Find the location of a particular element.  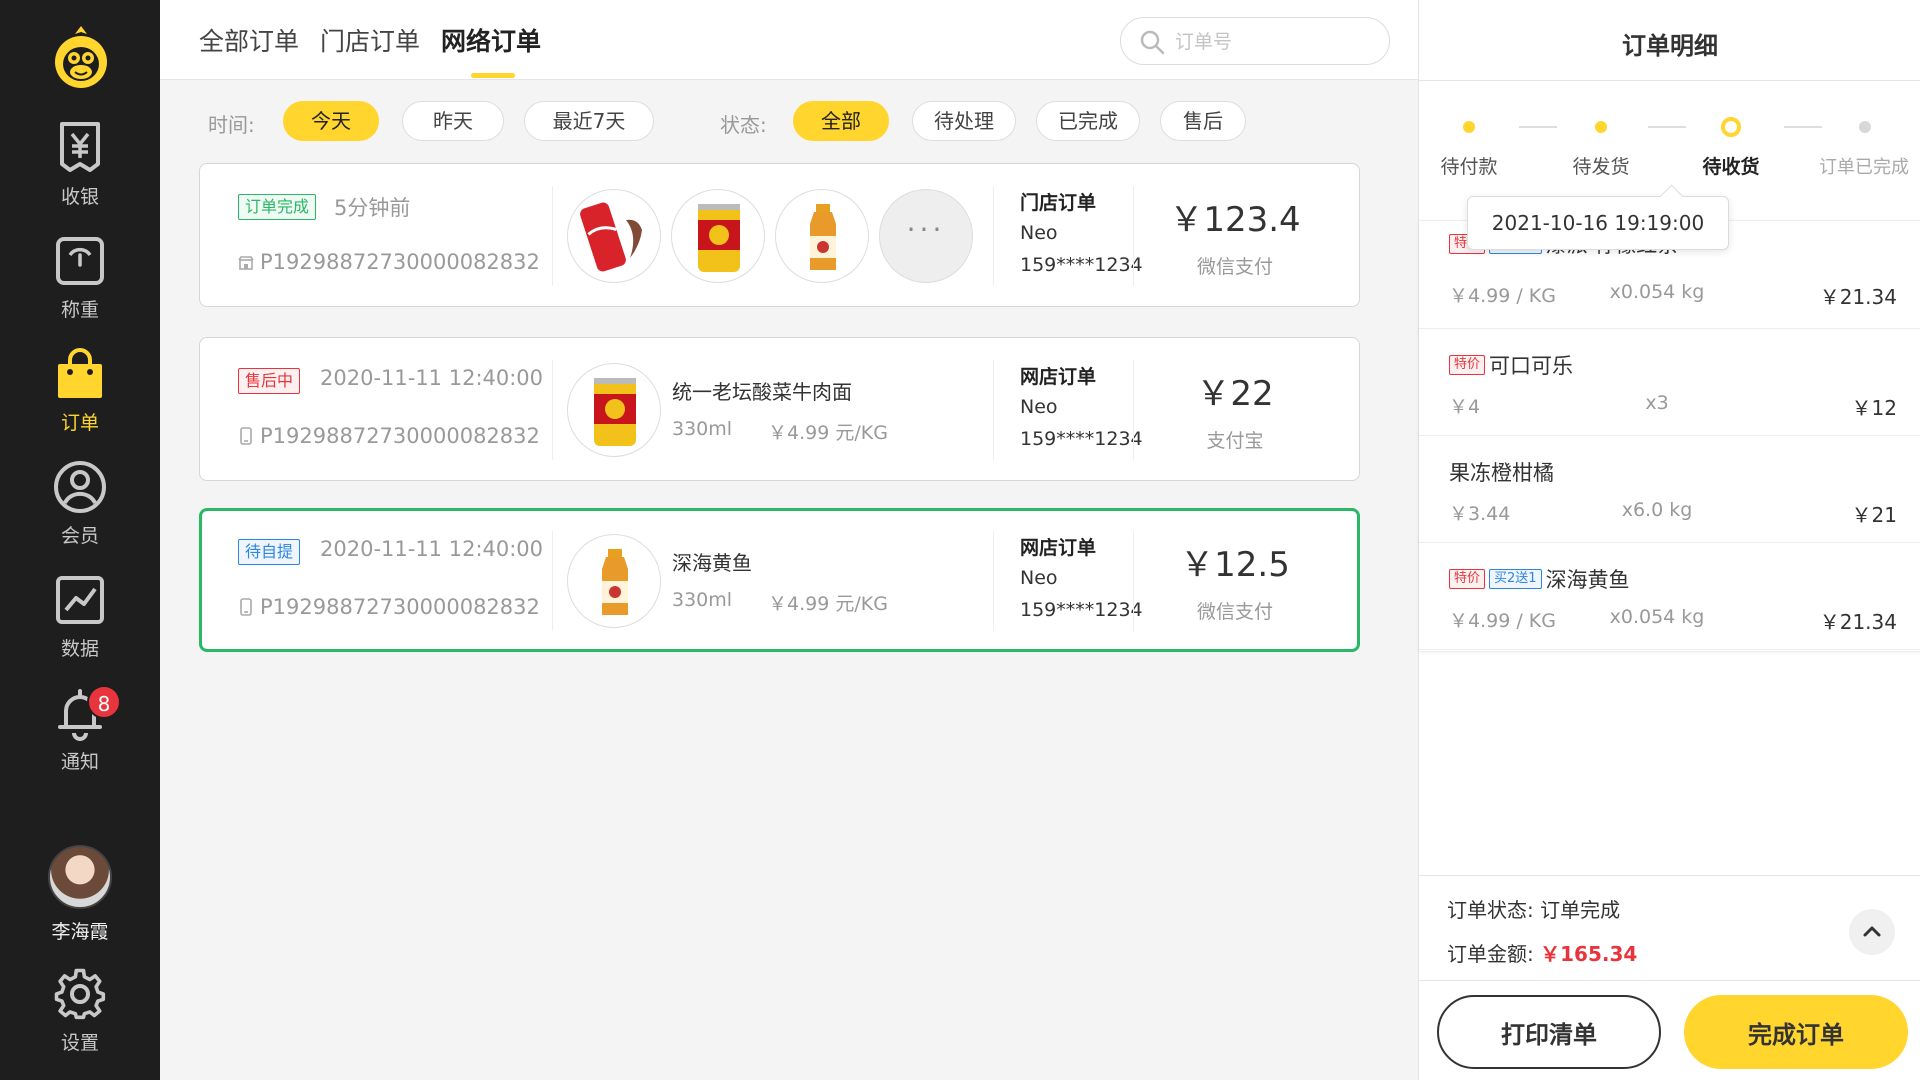

yen-receipt-icon is located at coordinates (80, 147).